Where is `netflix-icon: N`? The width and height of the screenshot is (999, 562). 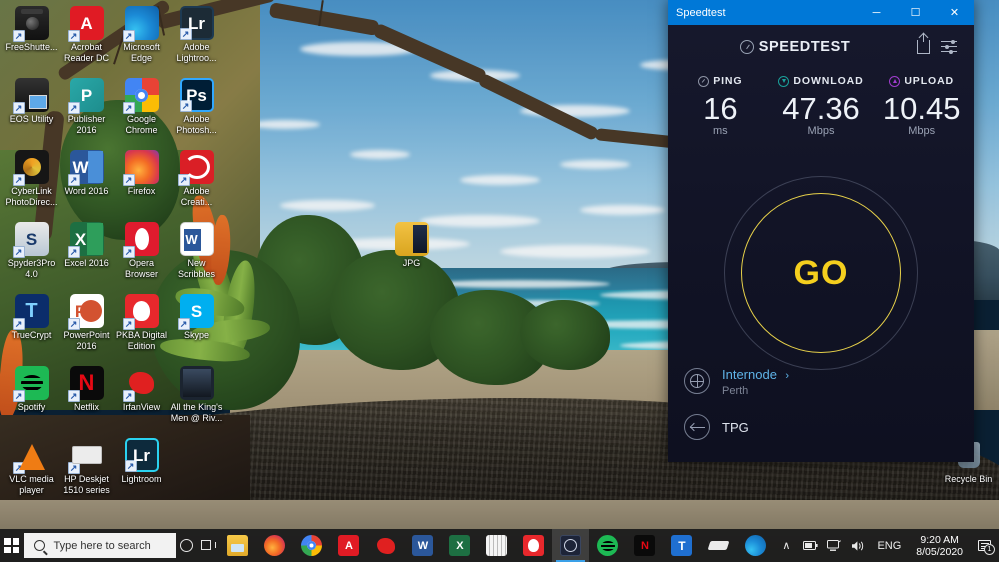
netflix-icon: N is located at coordinates (645, 545).